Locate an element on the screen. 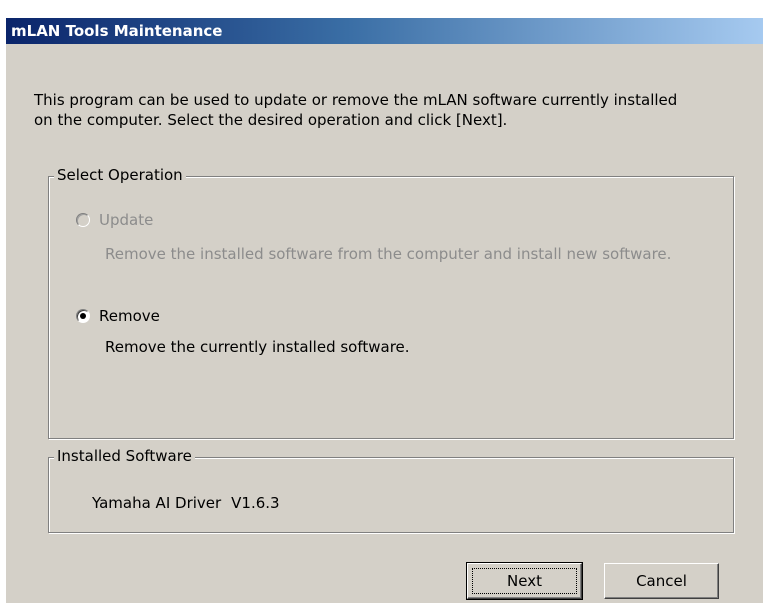 This screenshot has height=603, width=763. installed-software-legend: Installed Software is located at coordinates (124, 456).